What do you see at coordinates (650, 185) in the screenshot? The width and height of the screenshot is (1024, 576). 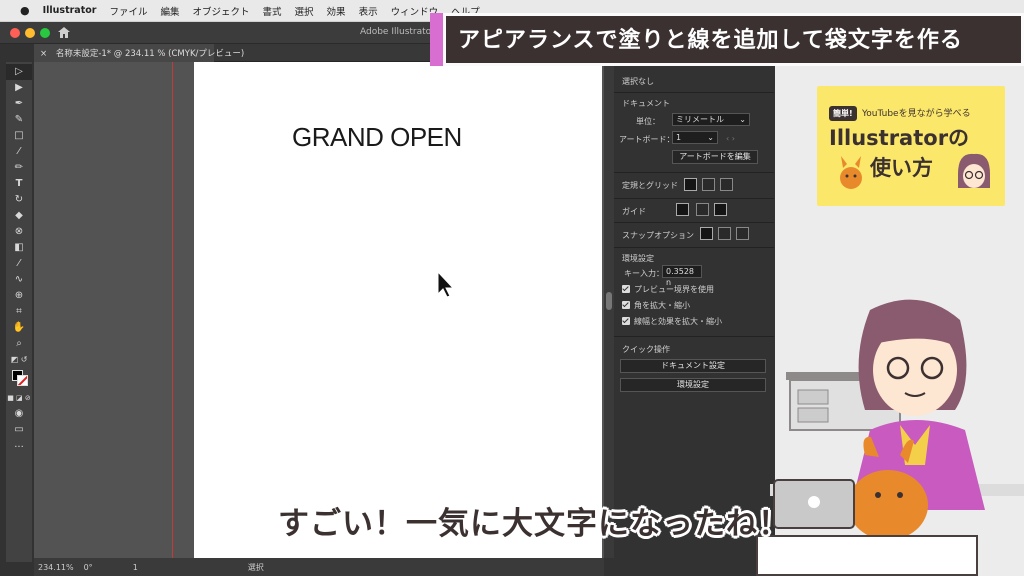 I see `rulers-grids-label: 定規とグリッド` at bounding box center [650, 185].